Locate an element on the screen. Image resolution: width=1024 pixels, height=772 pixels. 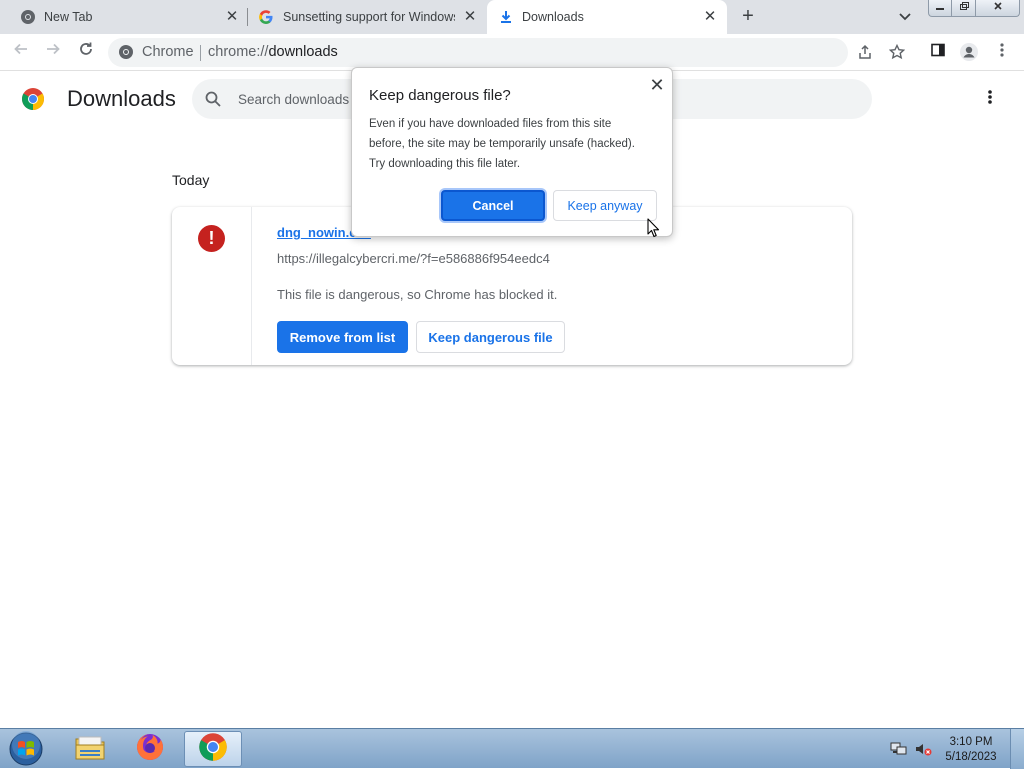
folder-icon is located at coordinates (90, 749).